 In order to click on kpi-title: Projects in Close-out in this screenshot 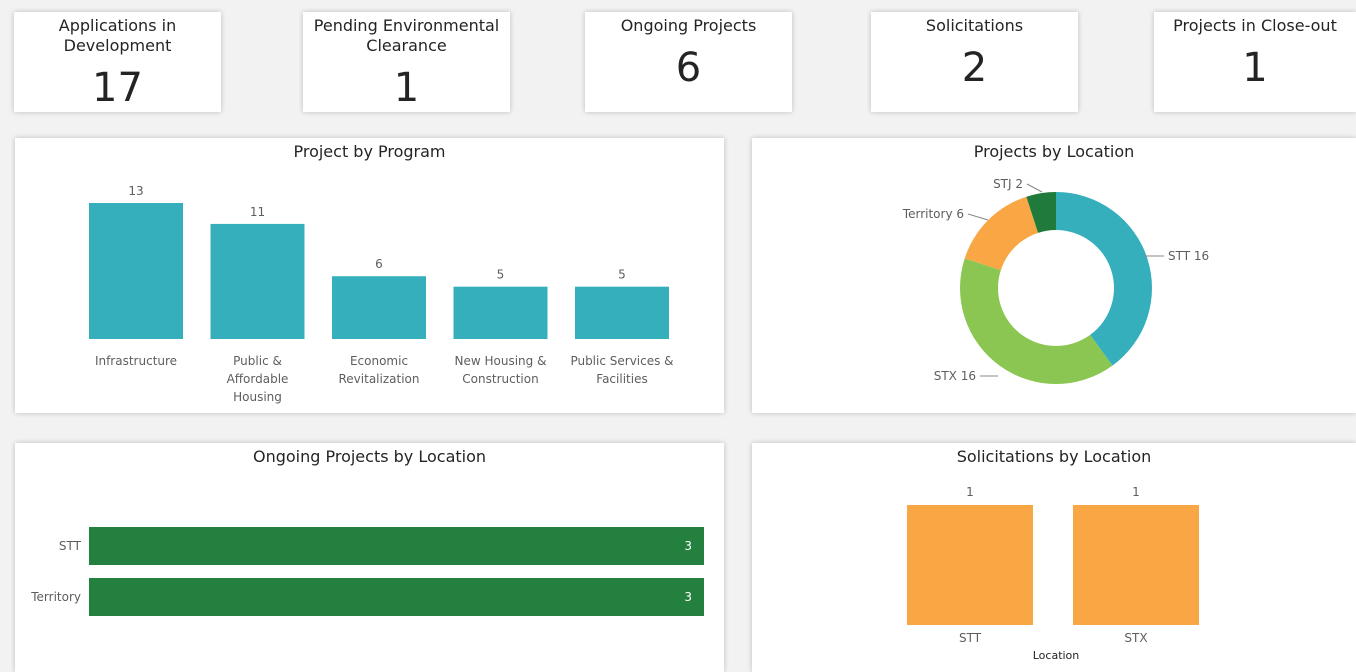, I will do `click(1255, 25)`.